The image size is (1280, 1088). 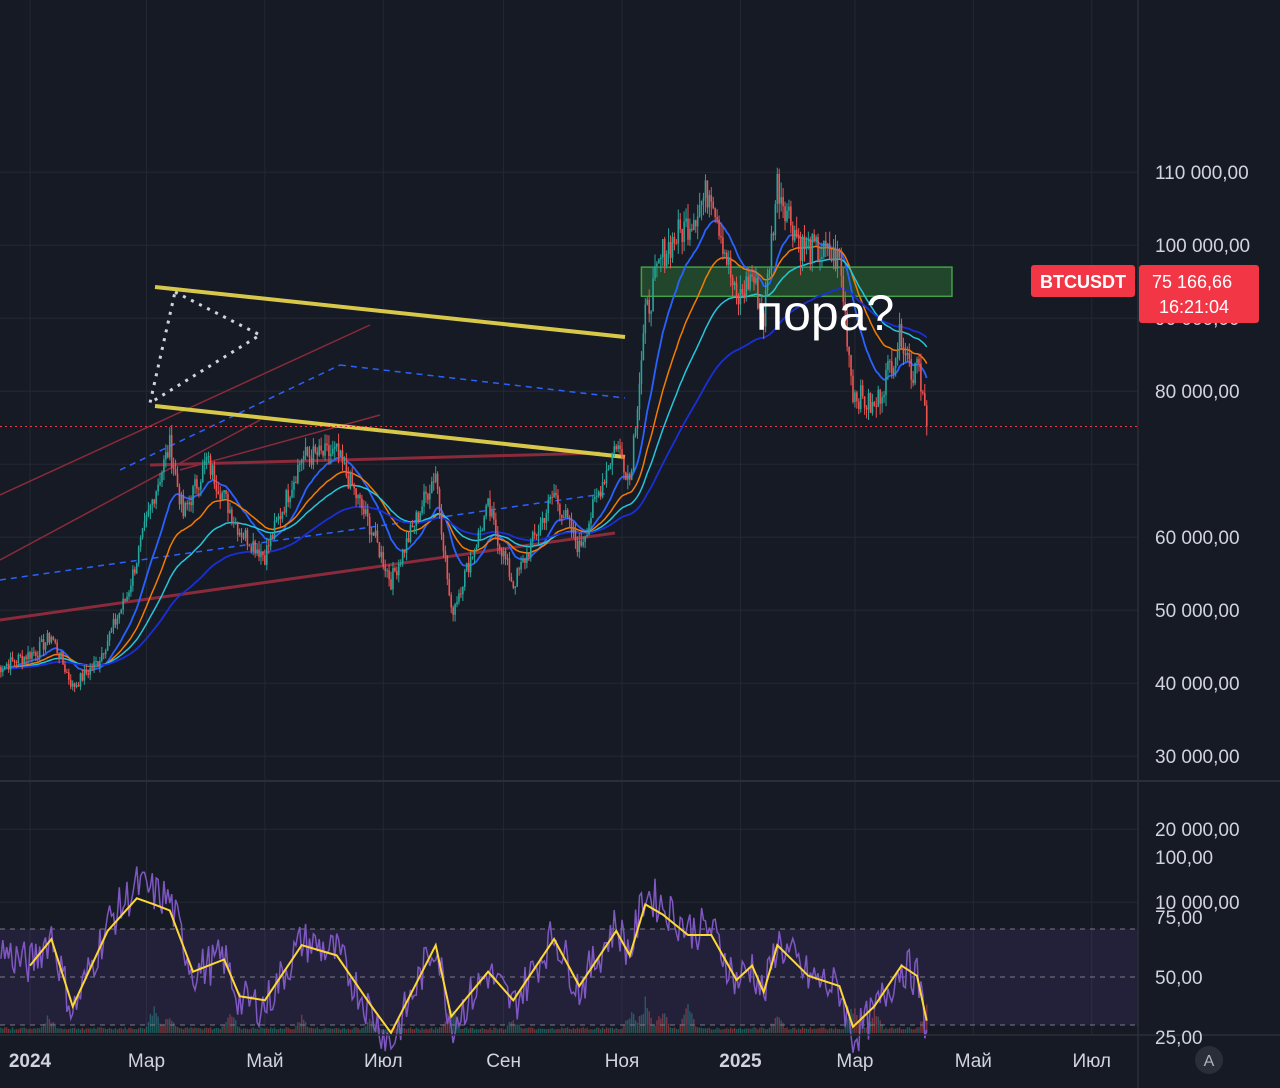 I want to click on time-tick-label: Июл, so click(x=383, y=1061).